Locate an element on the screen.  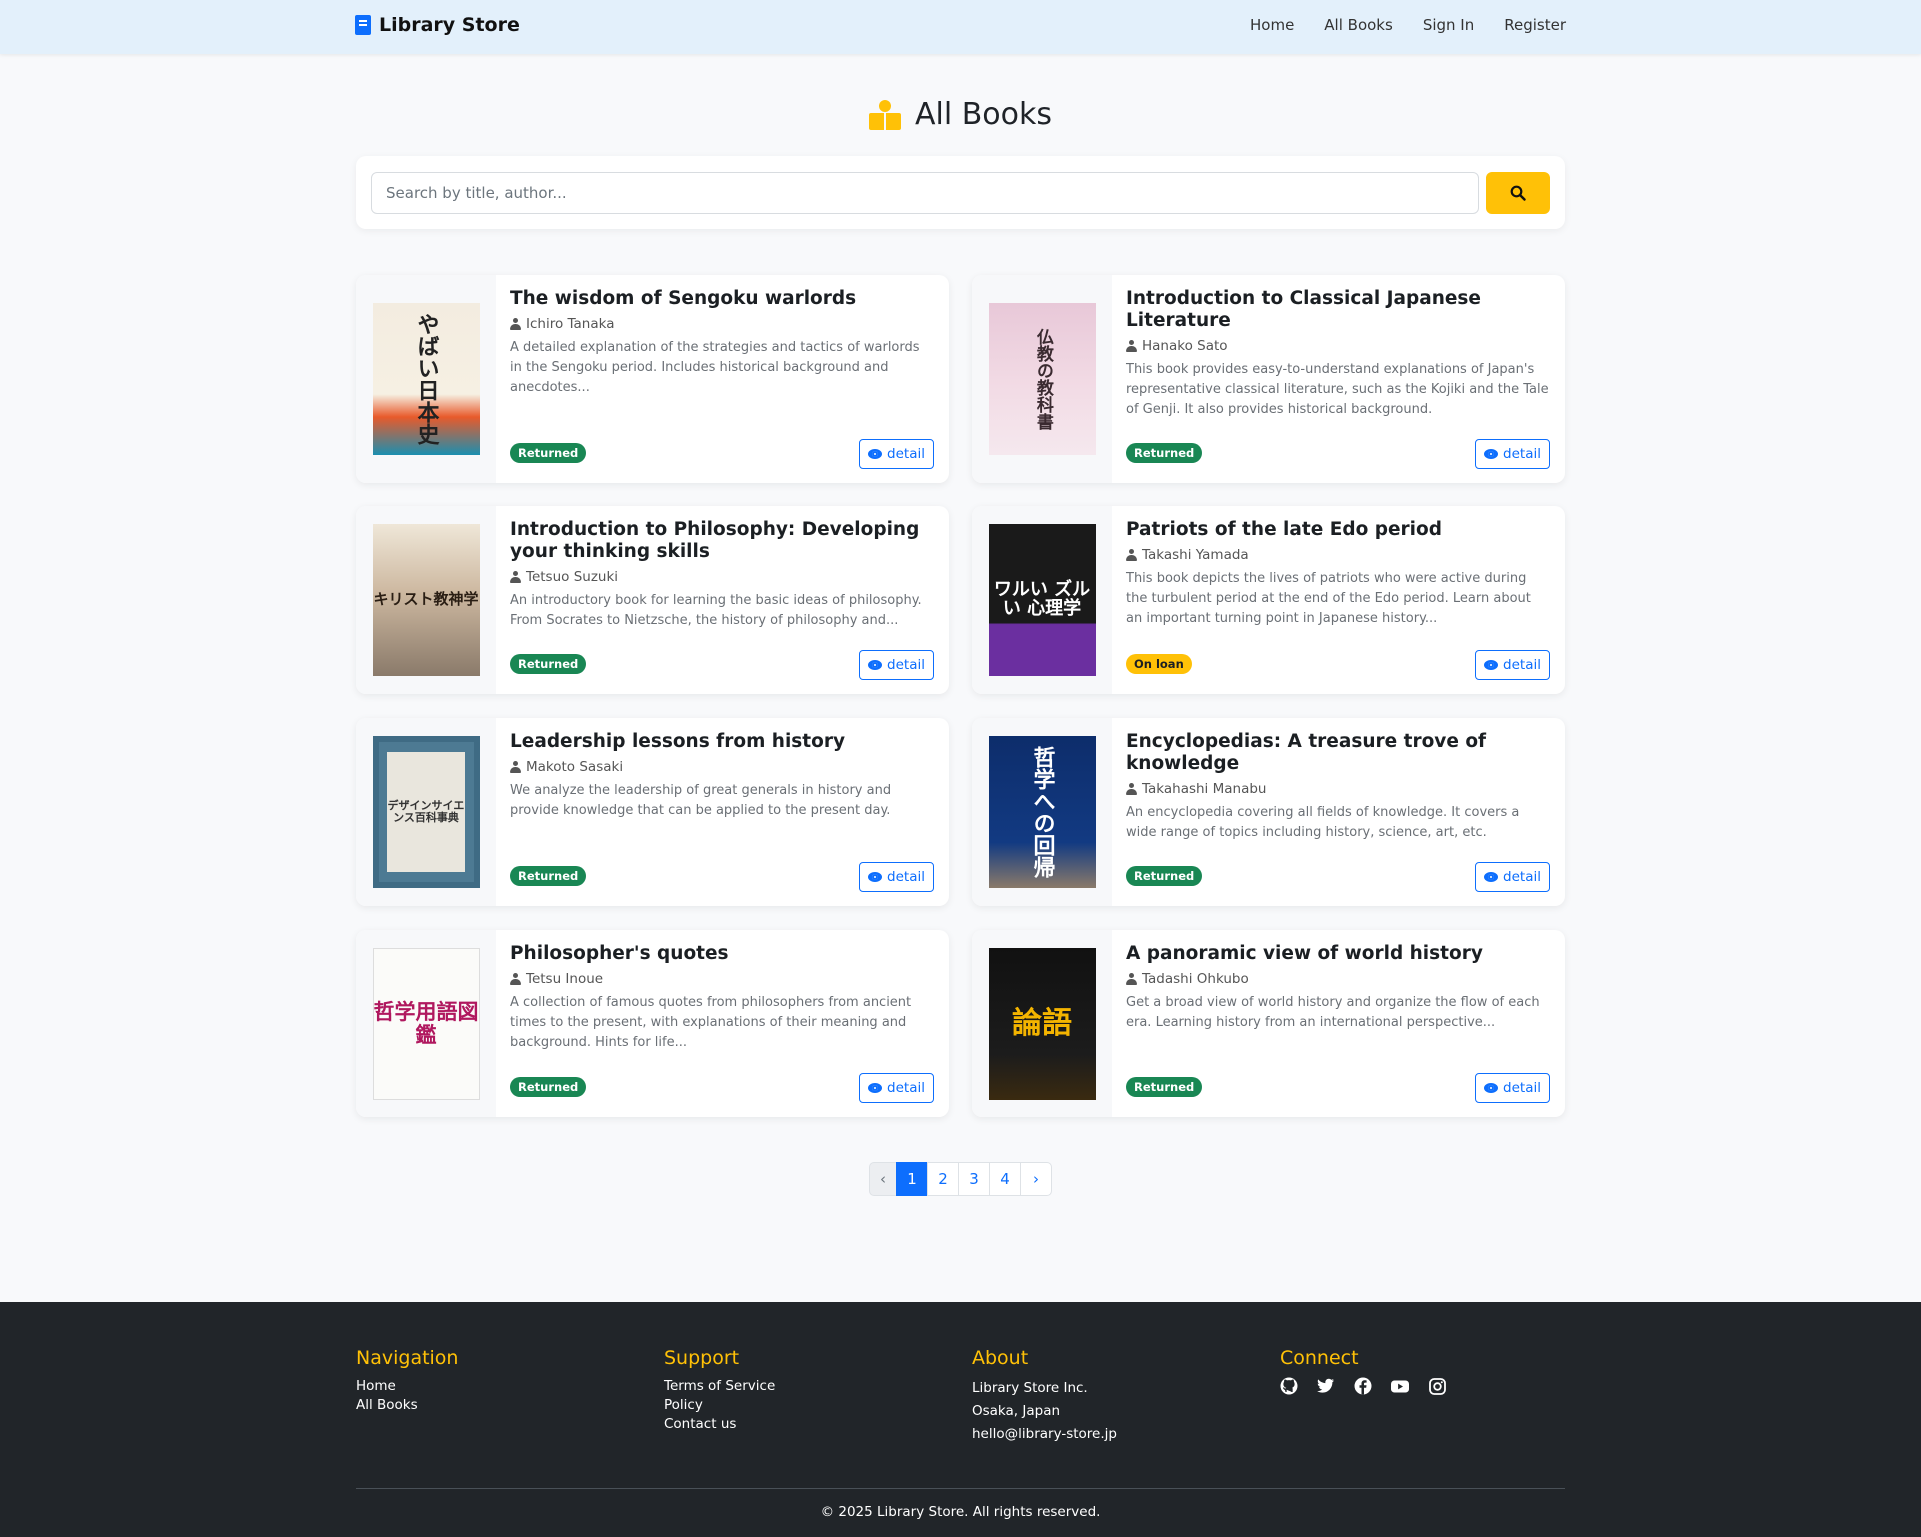
nav-home: Home is located at coordinates (1272, 25).